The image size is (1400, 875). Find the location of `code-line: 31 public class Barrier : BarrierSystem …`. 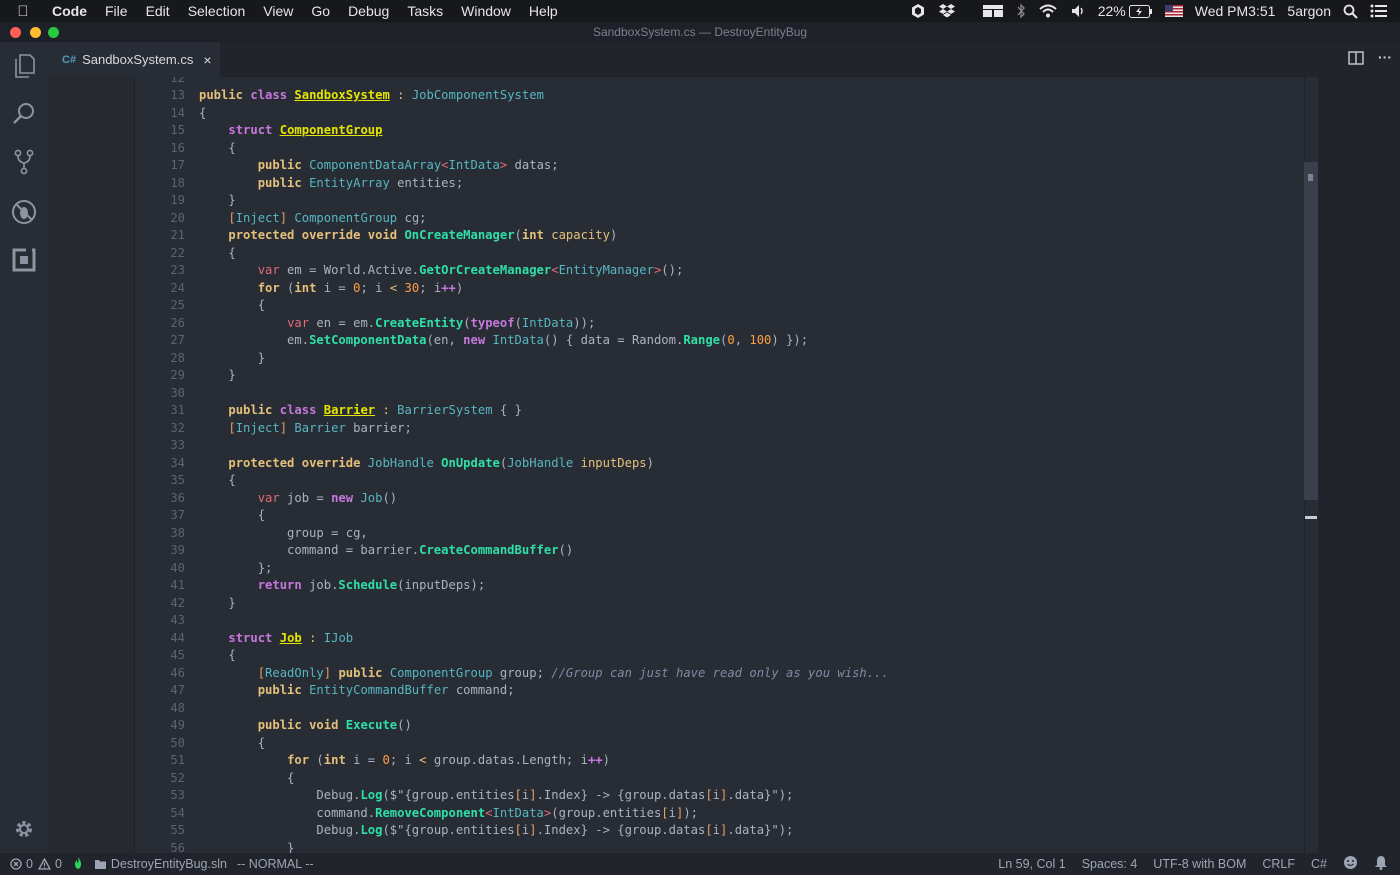

code-line: 31 public class Barrier : BarrierSystem … is located at coordinates (719, 411).